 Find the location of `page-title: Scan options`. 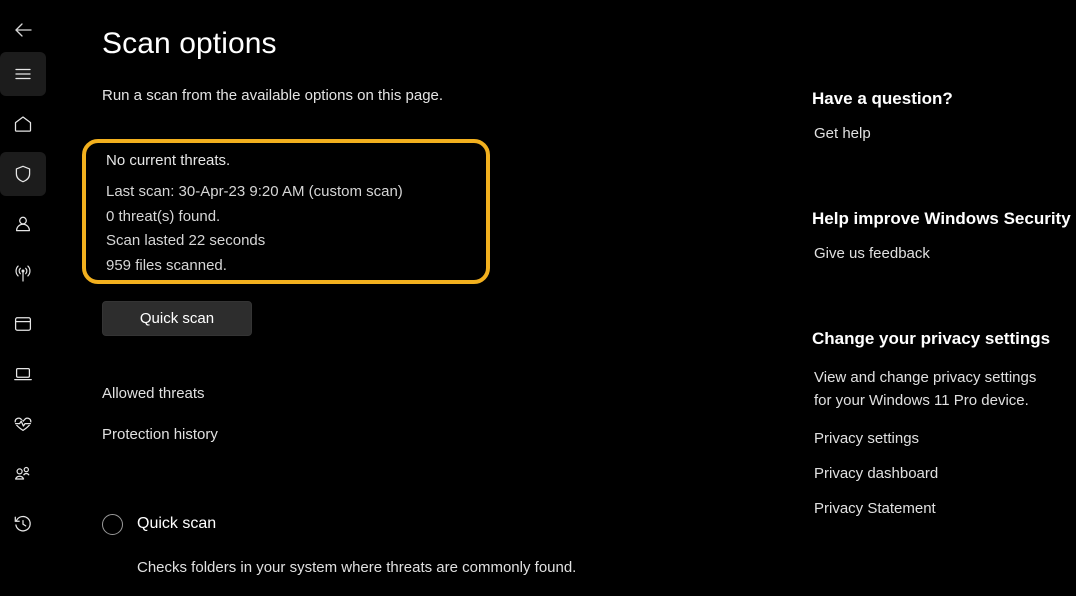

page-title: Scan options is located at coordinates (189, 43).